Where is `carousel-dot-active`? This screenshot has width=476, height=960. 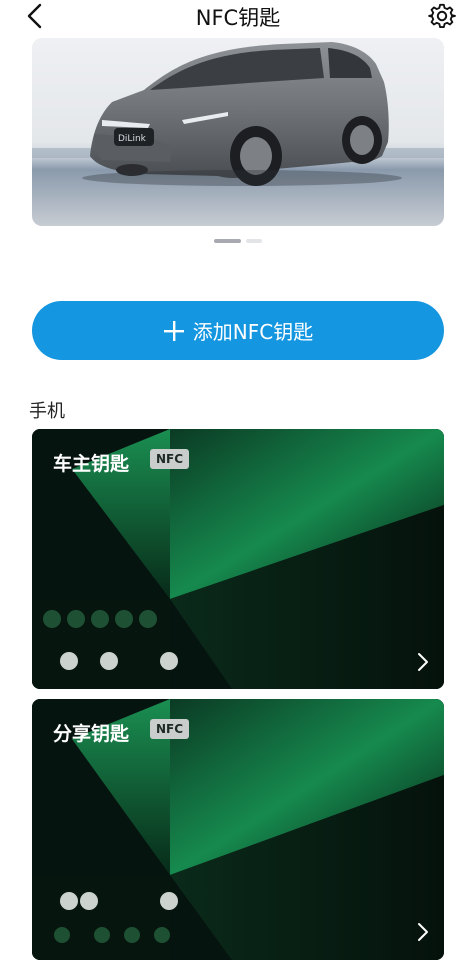 carousel-dot-active is located at coordinates (227, 241).